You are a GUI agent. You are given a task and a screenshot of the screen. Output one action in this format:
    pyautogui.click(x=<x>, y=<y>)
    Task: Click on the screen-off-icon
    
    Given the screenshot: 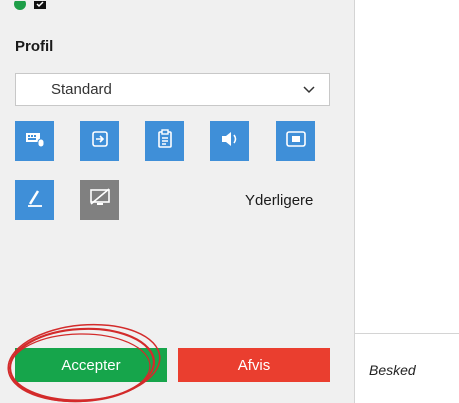 What is the action you would take?
    pyautogui.click(x=100, y=200)
    